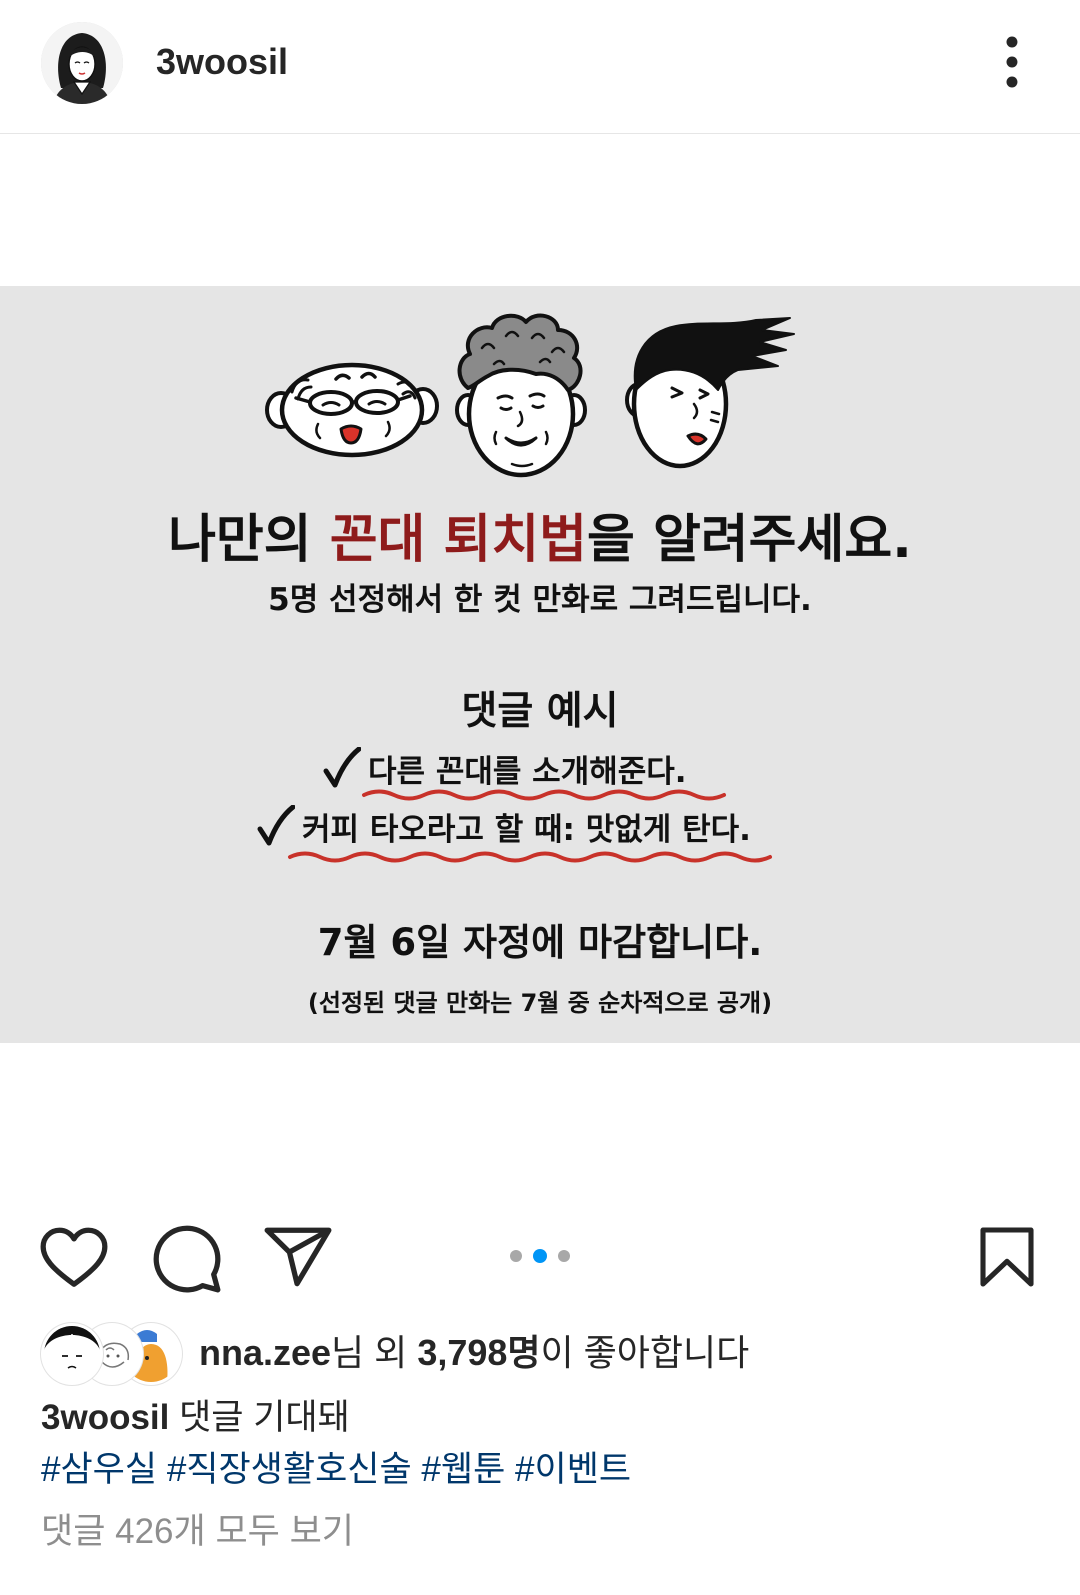 This screenshot has width=1080, height=1595. I want to click on post-image-title: 나만의 꼰대 퇴치법을 알려주세요., so click(540, 540).